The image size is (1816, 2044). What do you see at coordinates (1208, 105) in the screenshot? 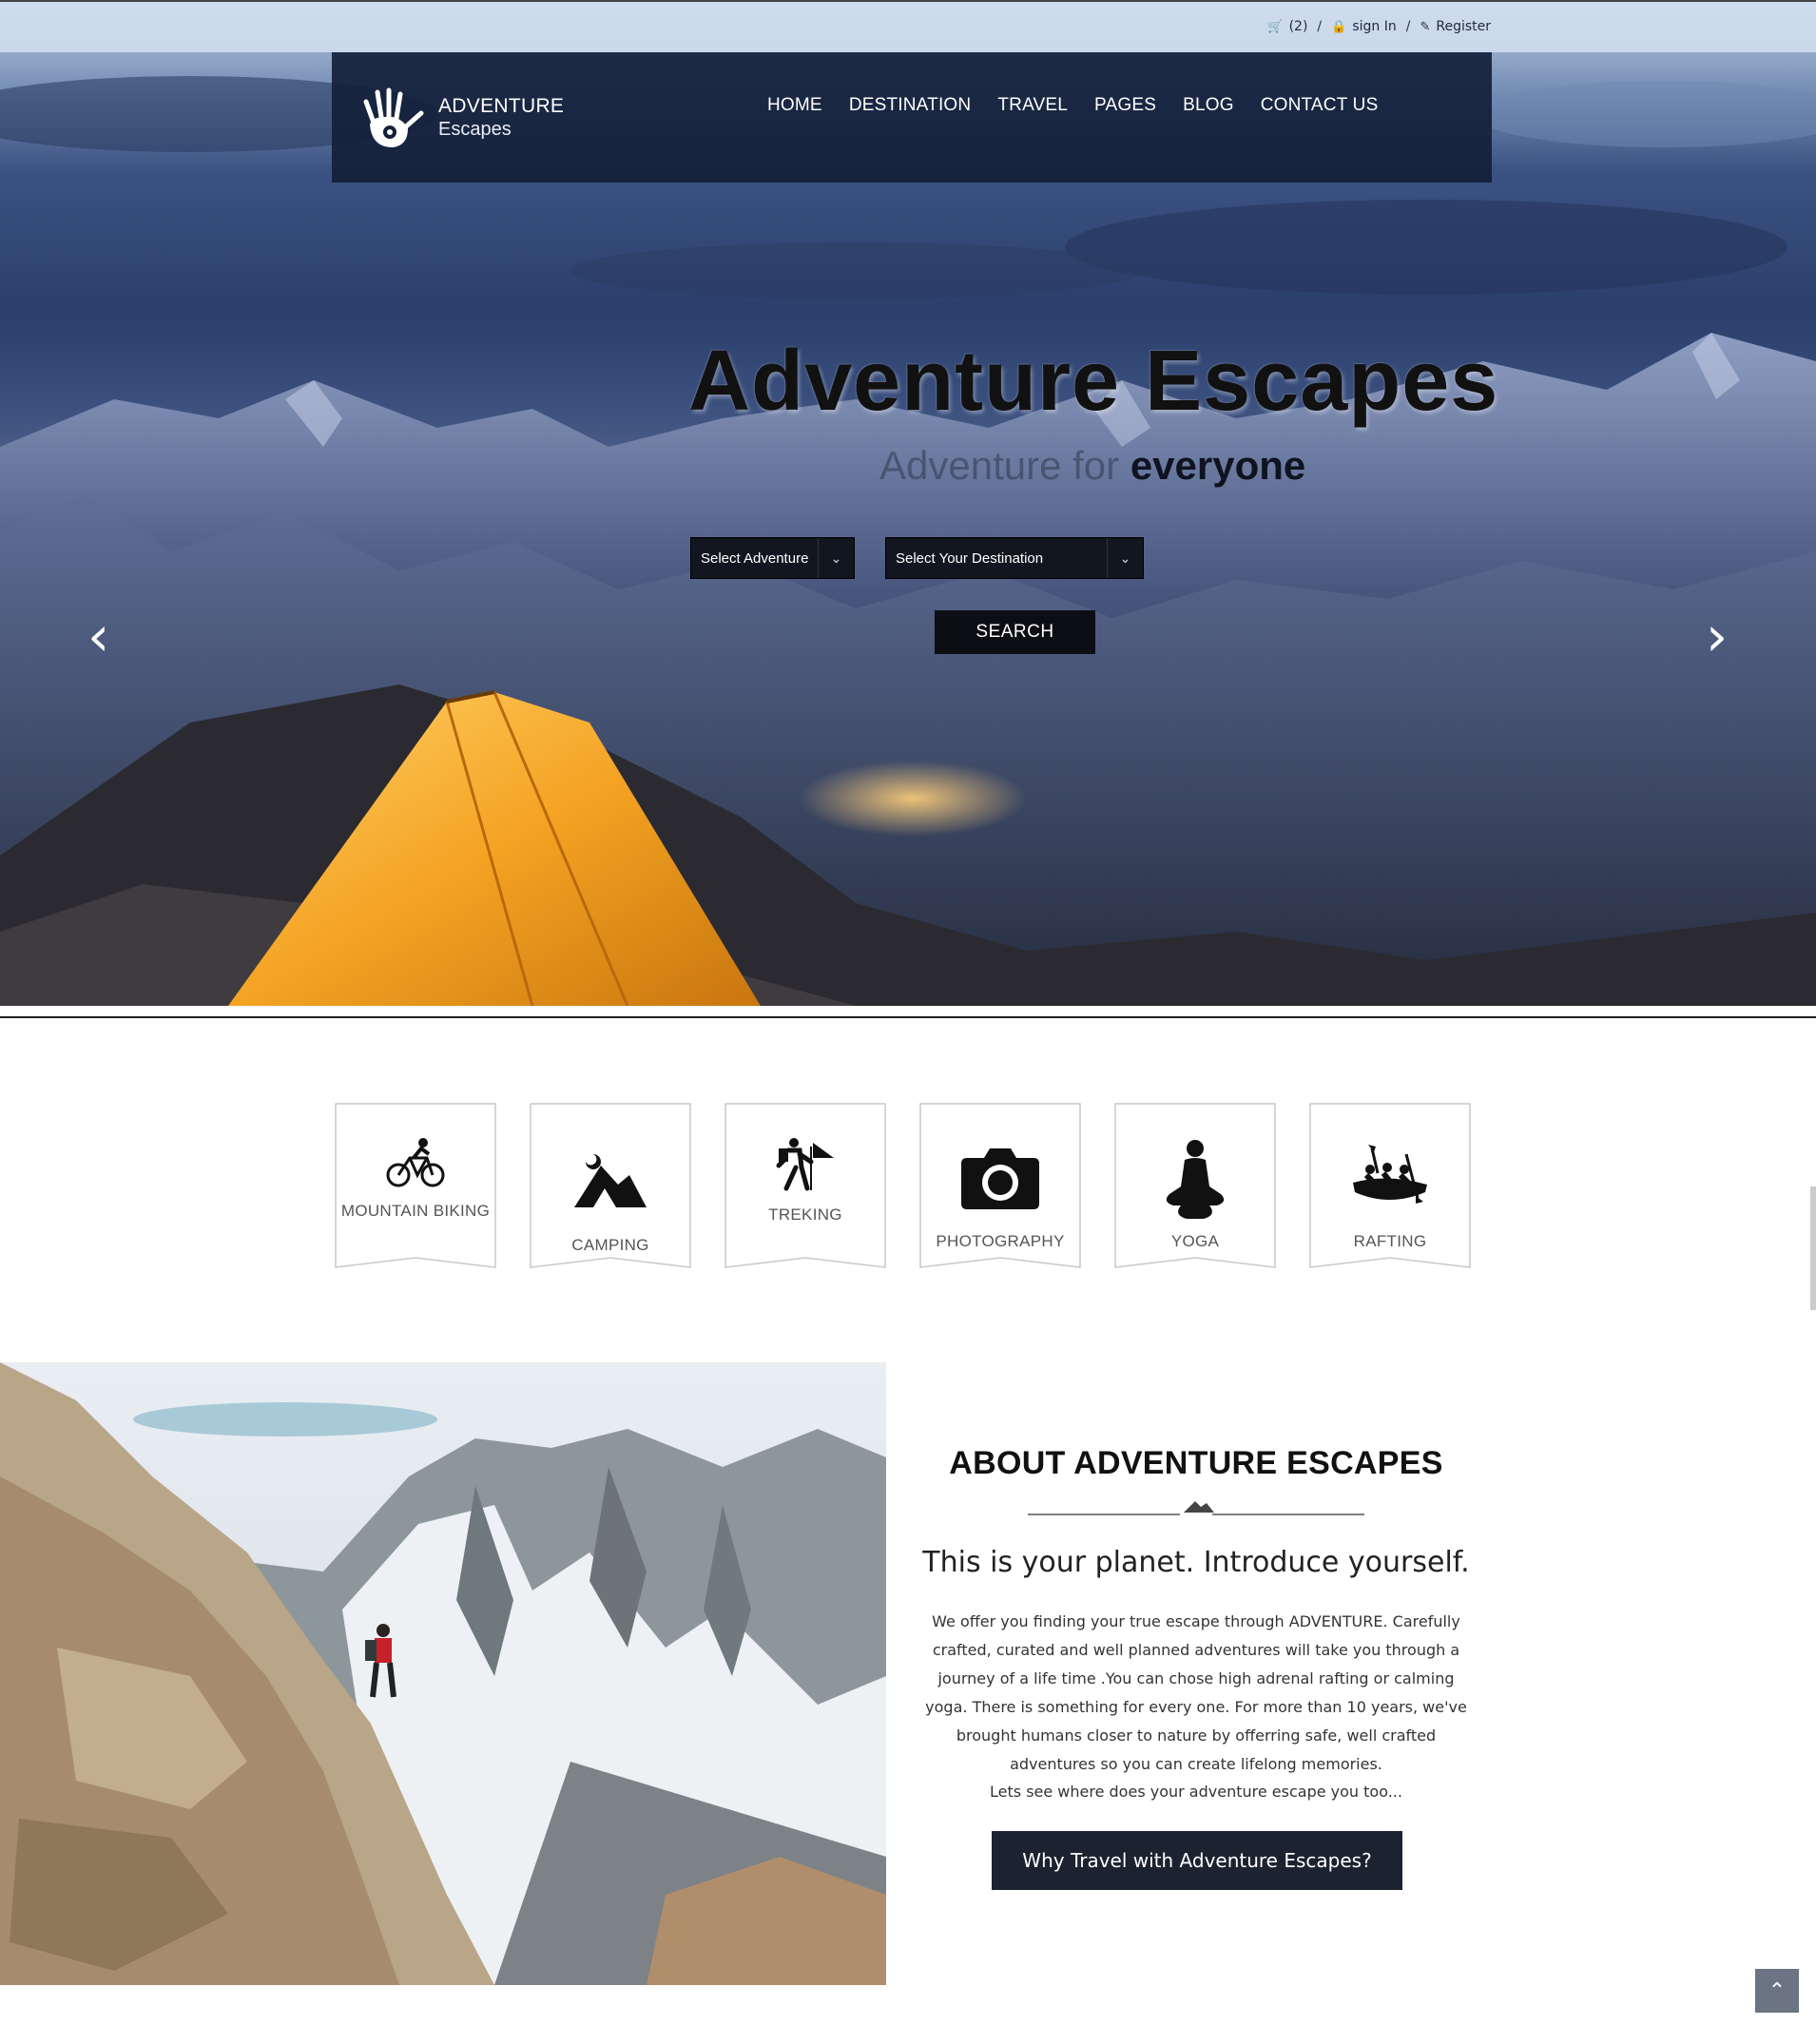
I see `nav-blog: BLOG` at bounding box center [1208, 105].